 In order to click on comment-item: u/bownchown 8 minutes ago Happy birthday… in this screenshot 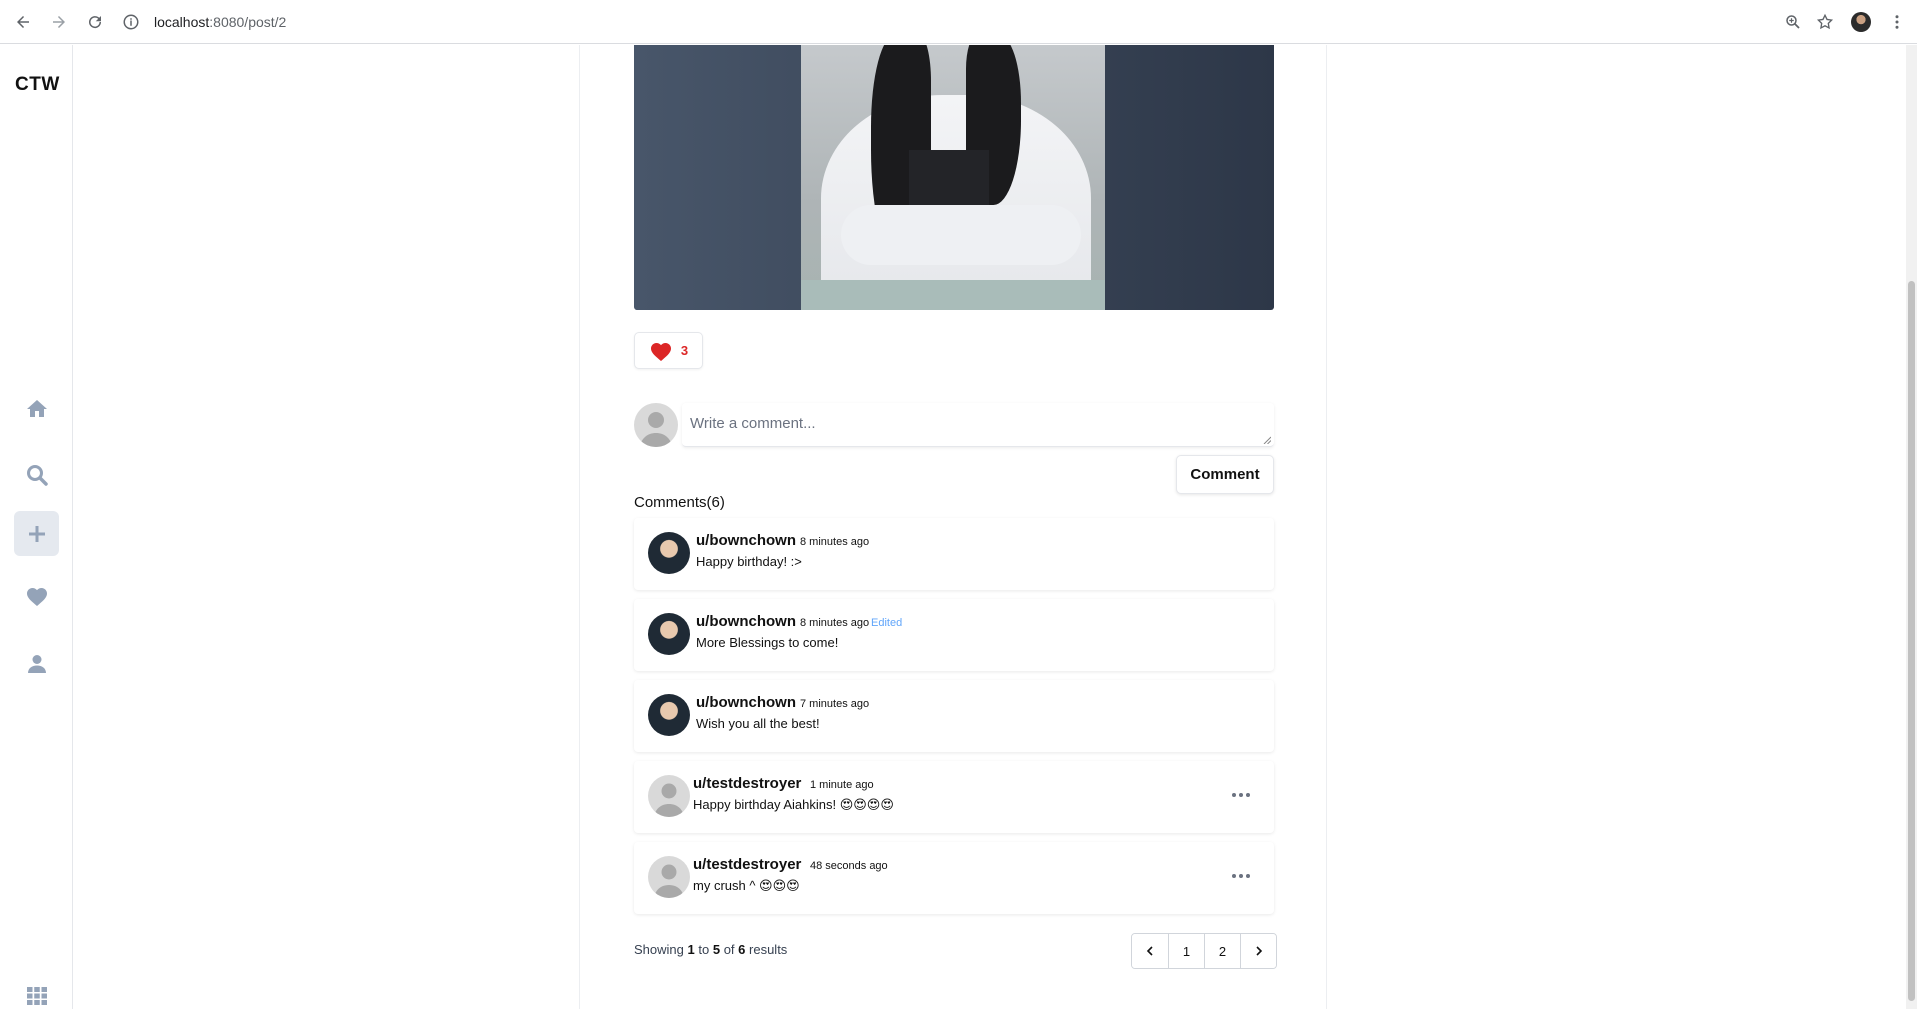, I will do `click(954, 554)`.